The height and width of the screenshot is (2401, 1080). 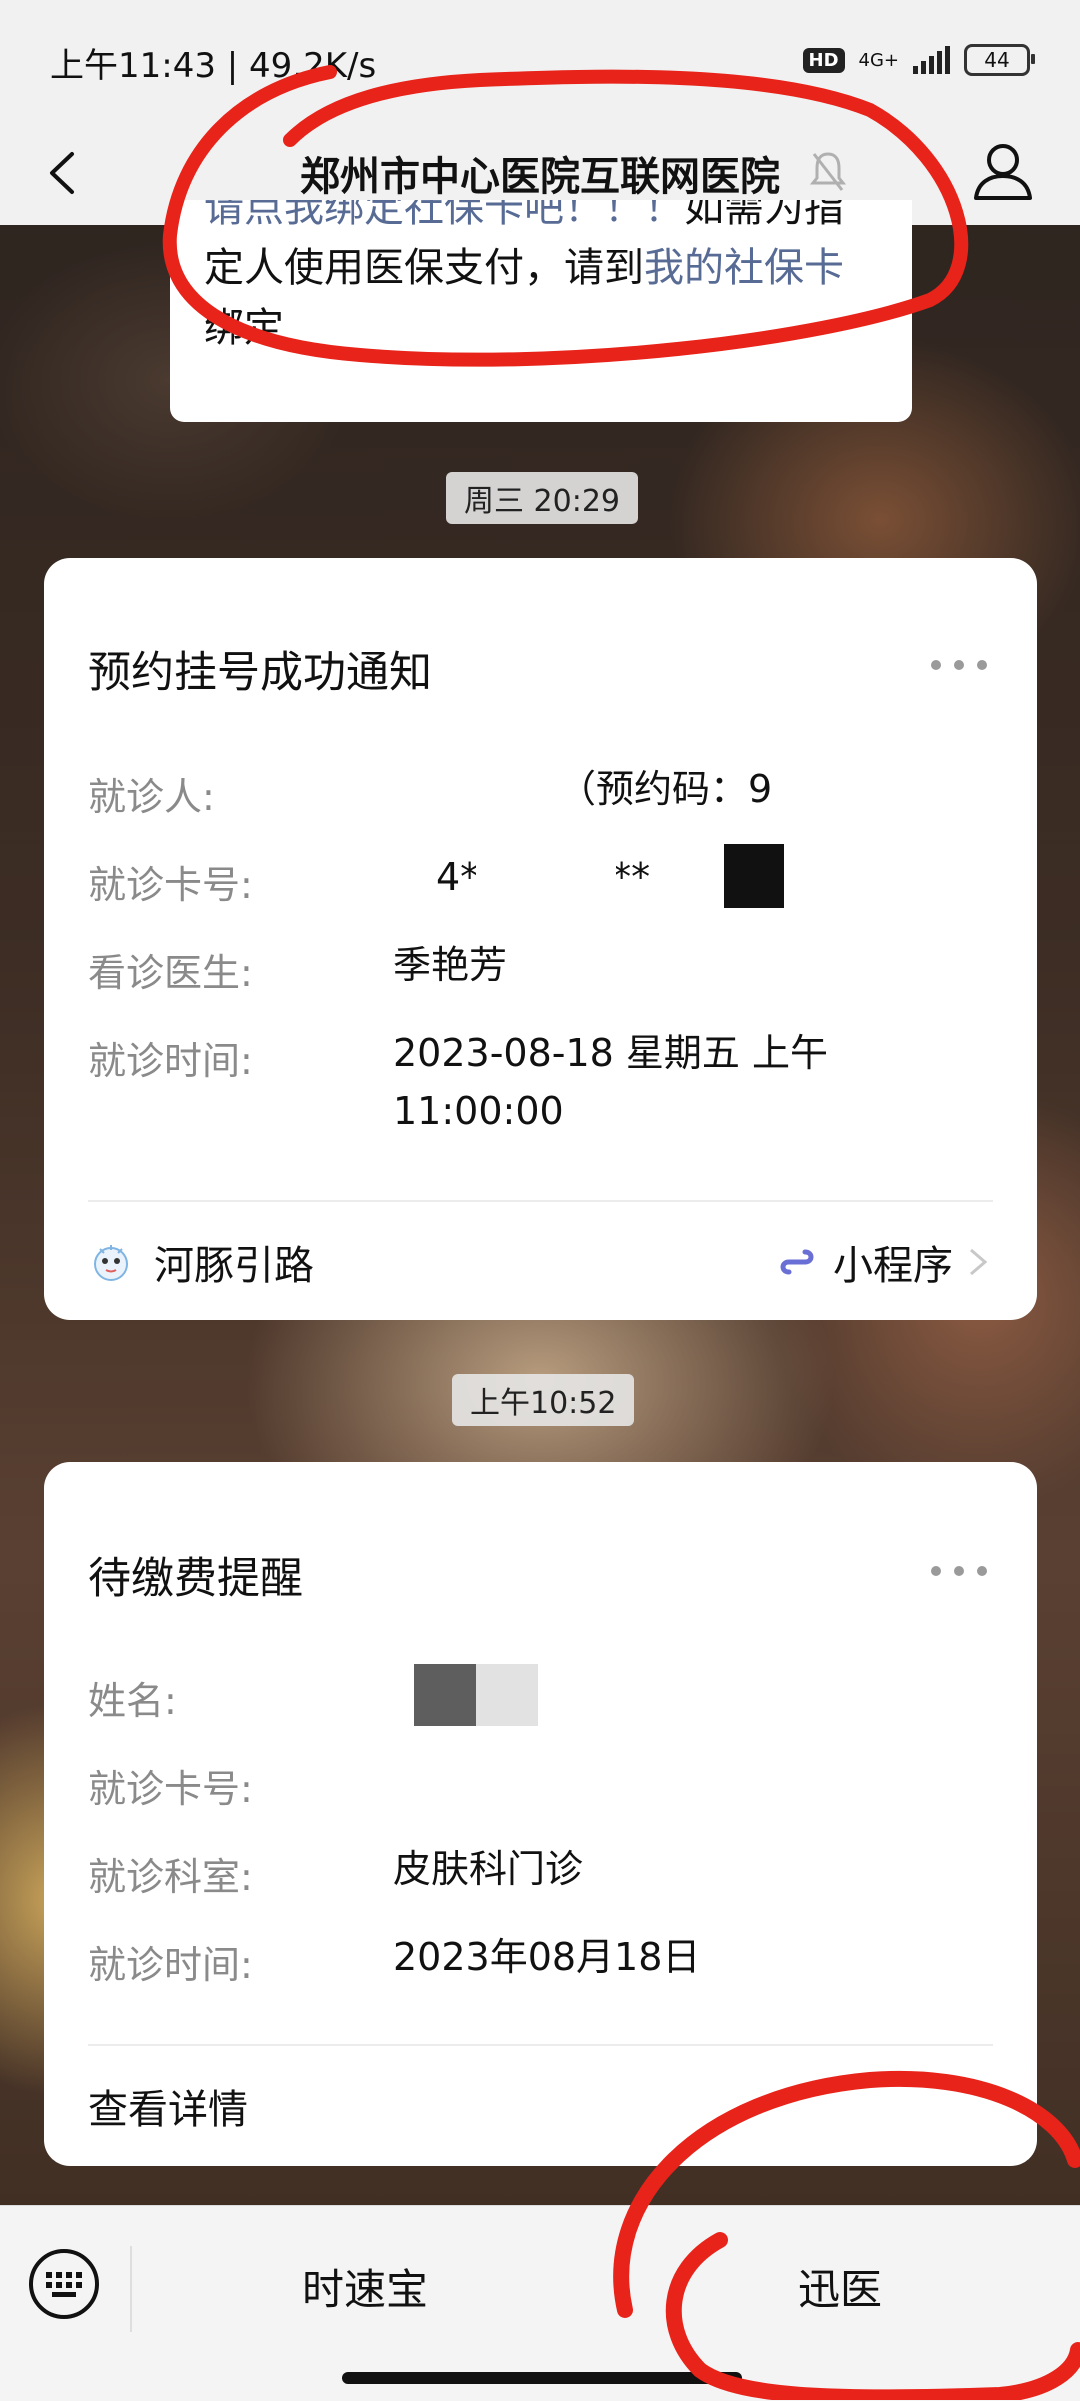 I want to click on card-footer: 河豚引路 小程序, so click(x=540, y=1262).